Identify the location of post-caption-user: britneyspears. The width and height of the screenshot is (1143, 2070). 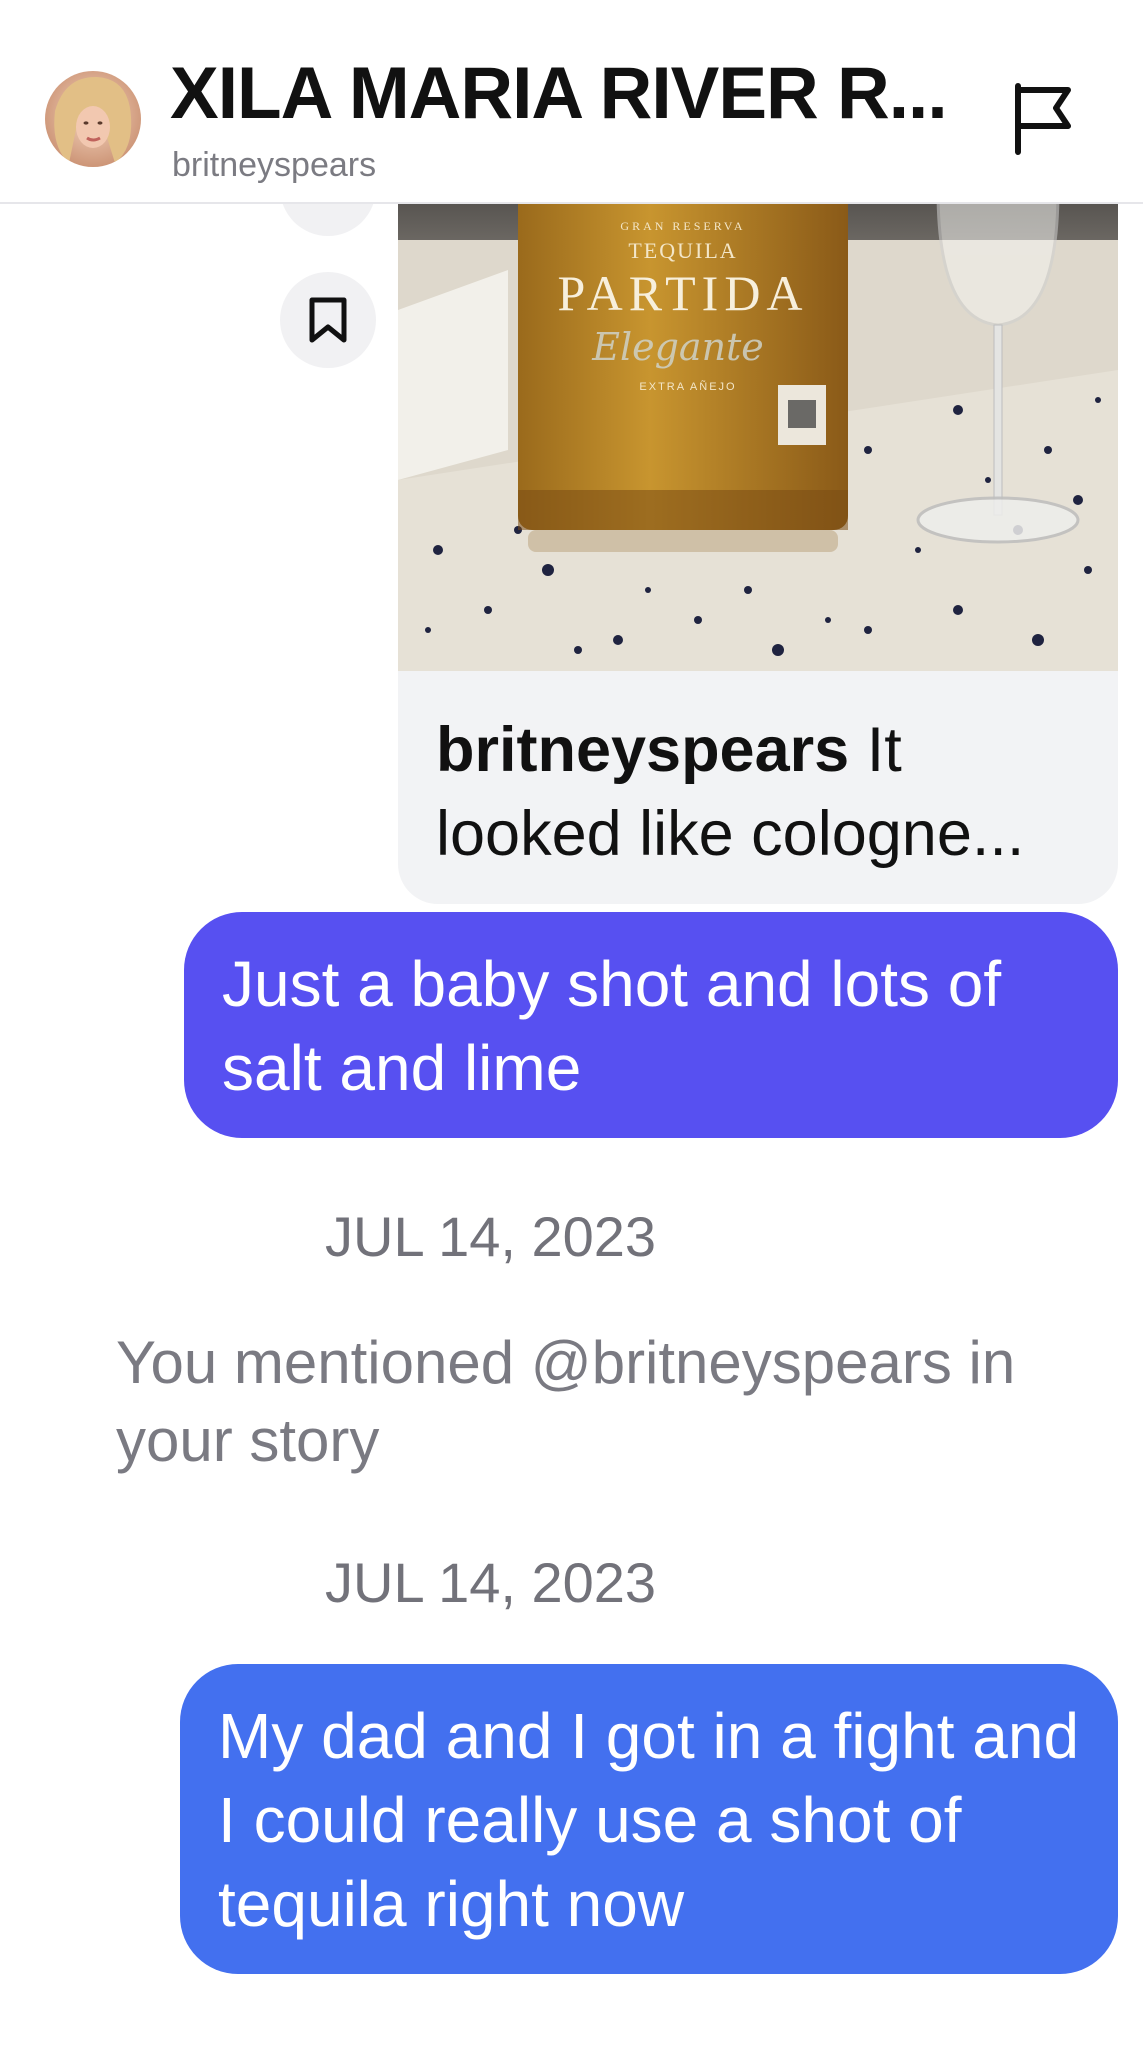
(642, 750).